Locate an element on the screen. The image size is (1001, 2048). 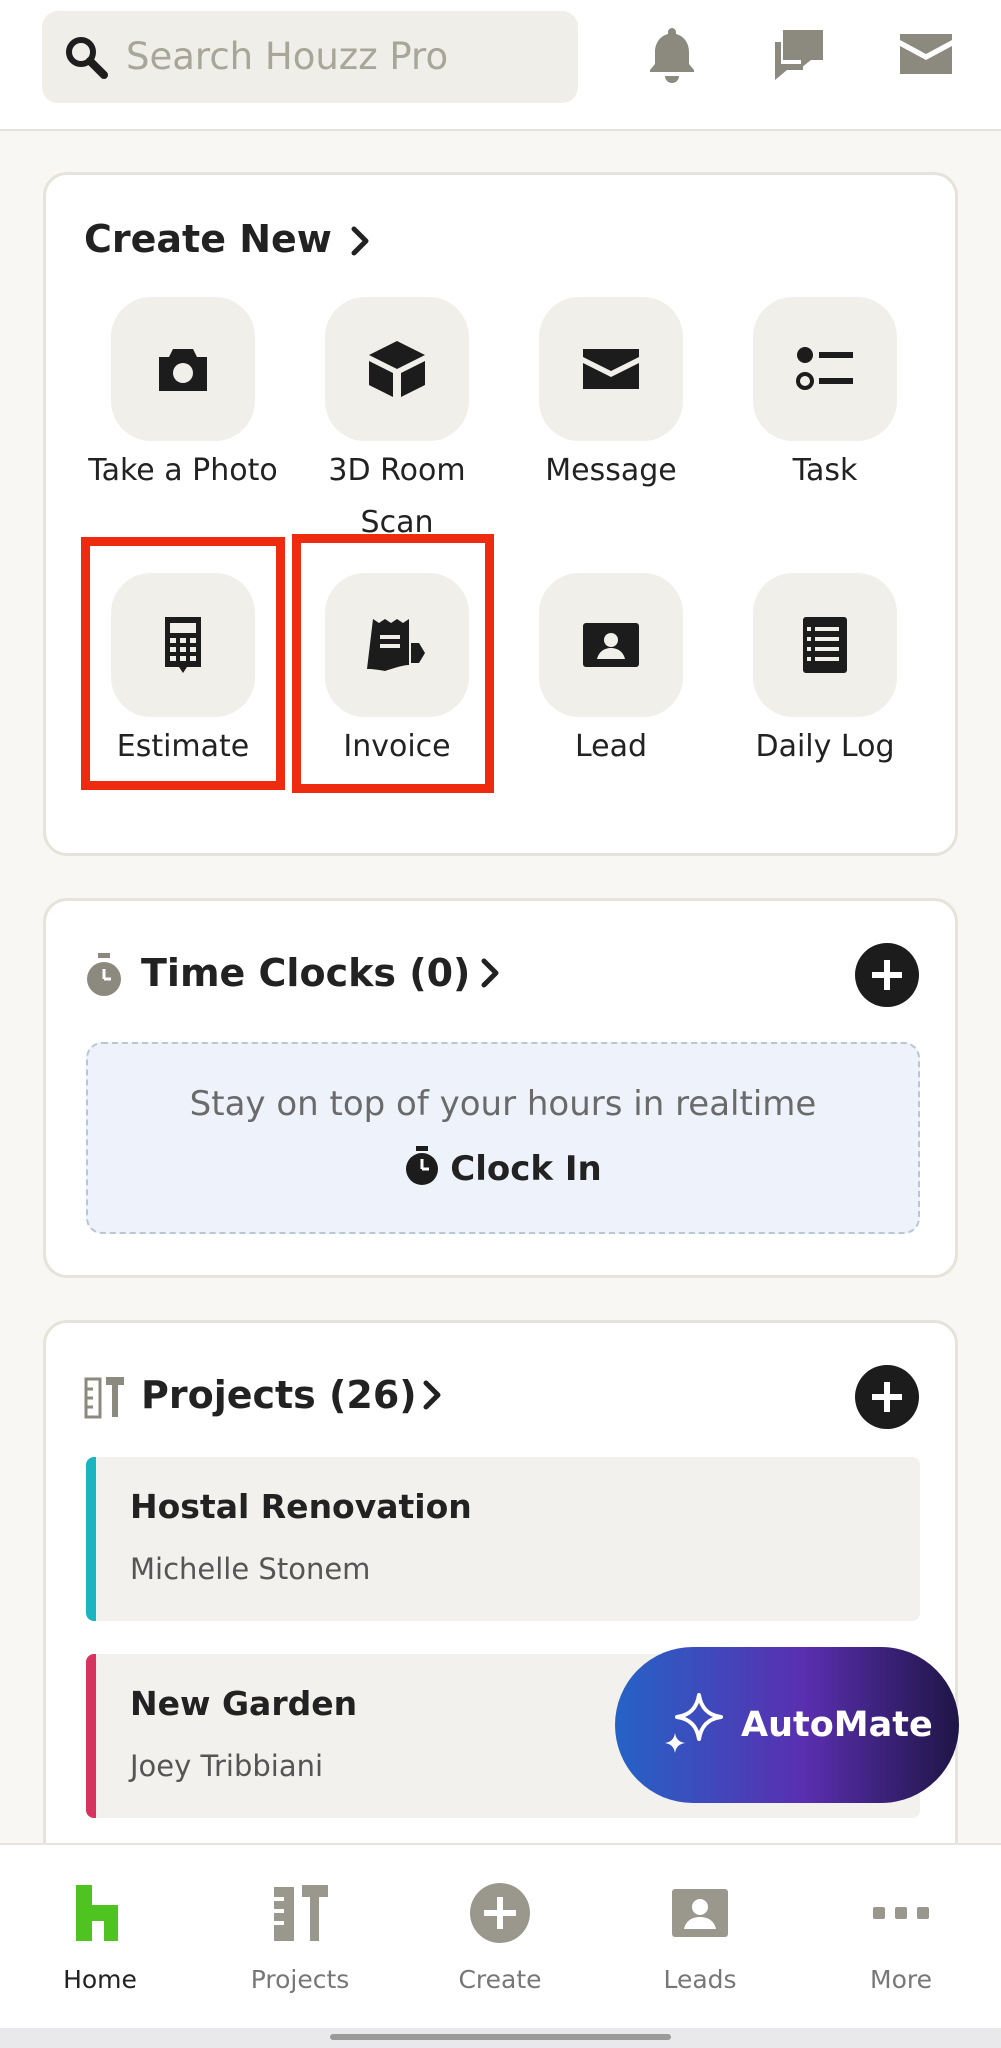
cube-icon is located at coordinates (397, 369).